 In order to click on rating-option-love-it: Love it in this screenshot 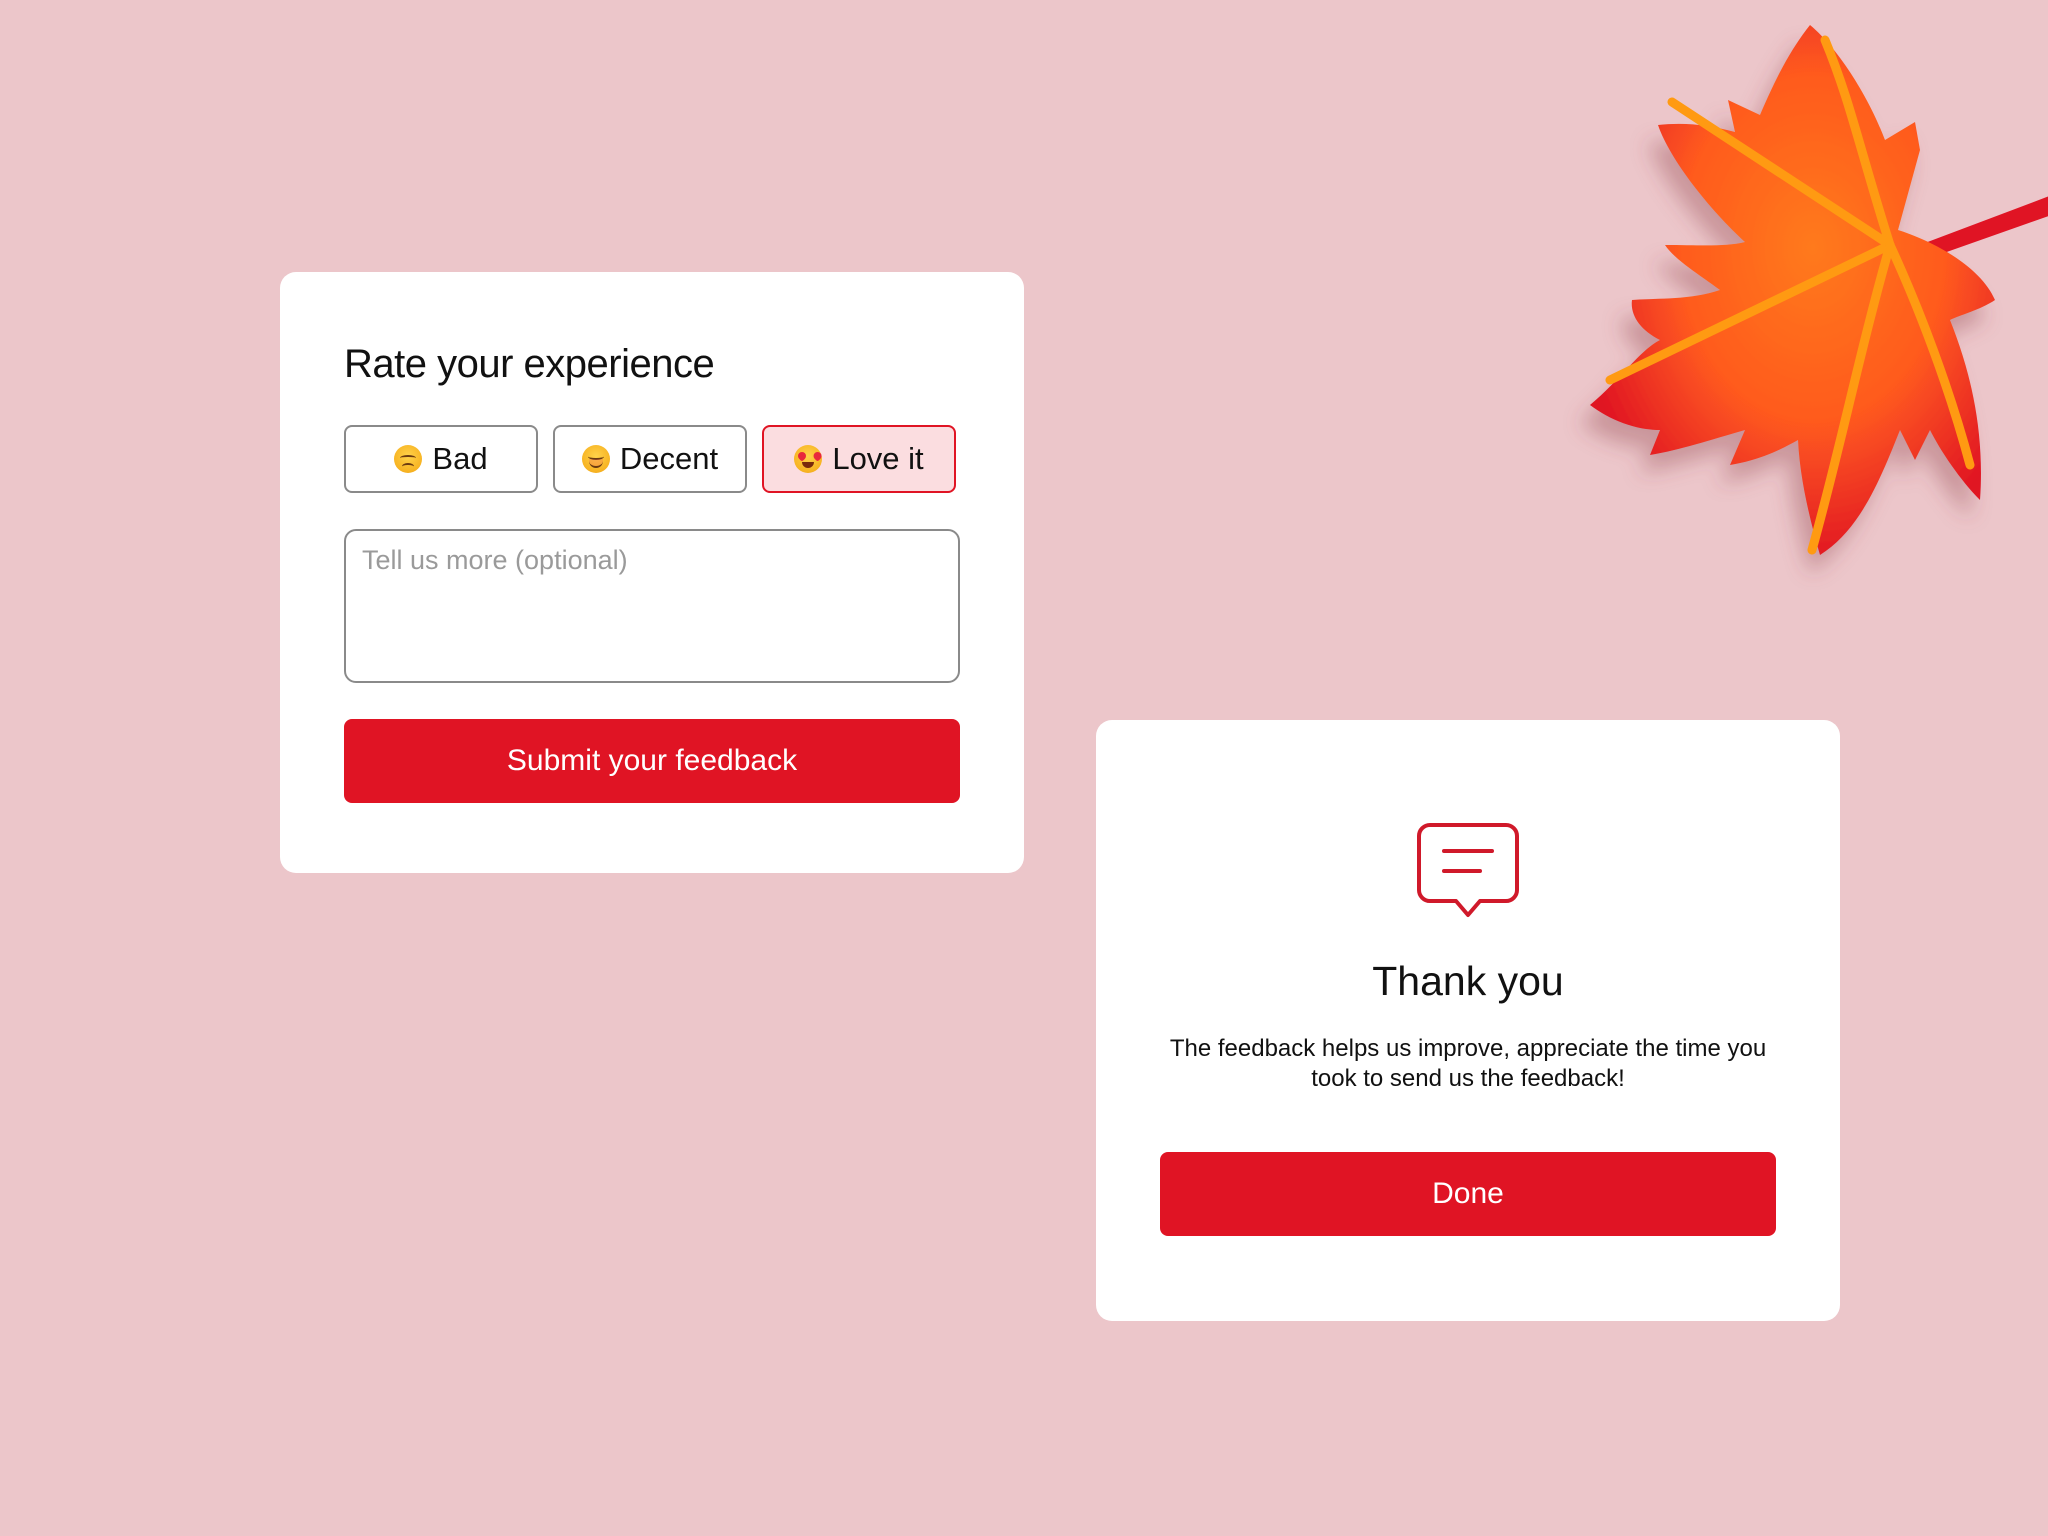, I will do `click(859, 459)`.